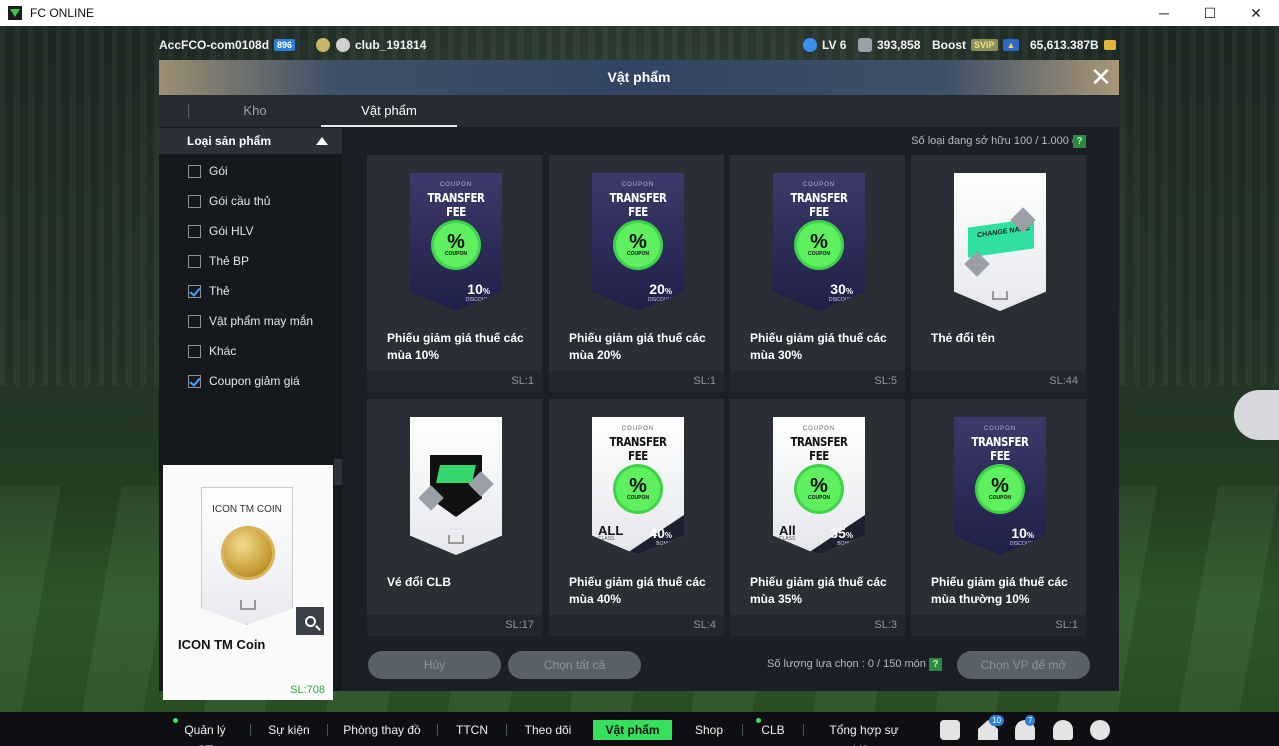  Describe the element at coordinates (846, 664) in the screenshot. I see `selection-count: Số lượng lựa chọn : 0 / 150 món` at that location.